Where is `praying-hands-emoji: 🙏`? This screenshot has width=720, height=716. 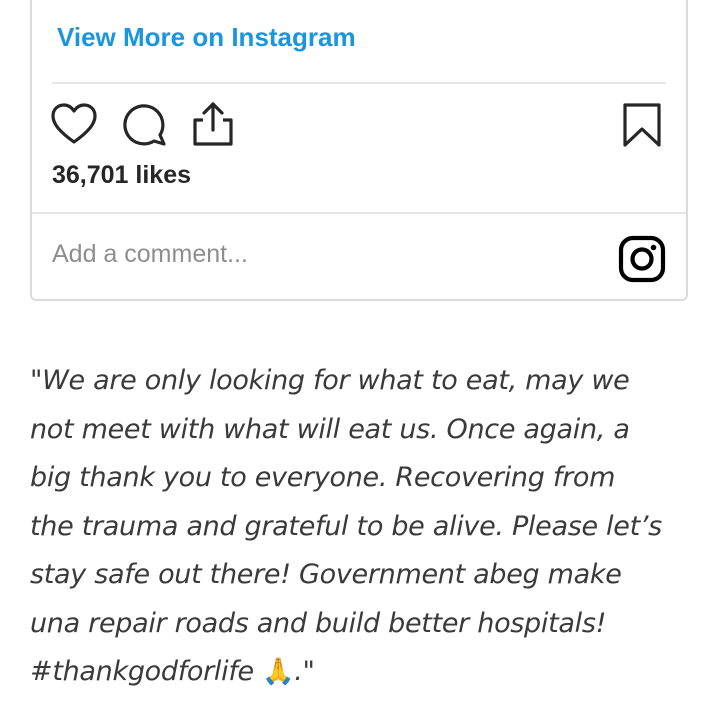 praying-hands-emoji: 🙏 is located at coordinates (278, 672).